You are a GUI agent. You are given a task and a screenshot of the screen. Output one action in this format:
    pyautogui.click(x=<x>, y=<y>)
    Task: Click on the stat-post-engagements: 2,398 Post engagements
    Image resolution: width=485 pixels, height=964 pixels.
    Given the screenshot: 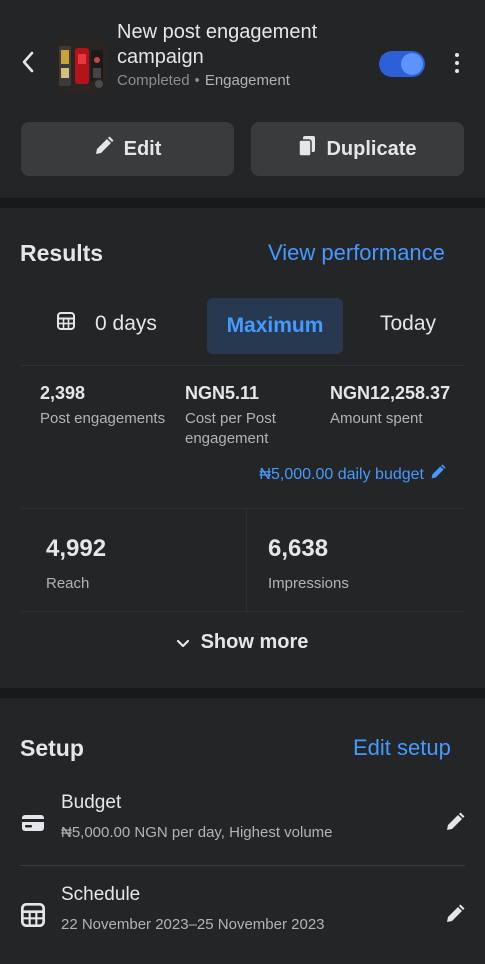 What is the action you would take?
    pyautogui.click(x=110, y=405)
    